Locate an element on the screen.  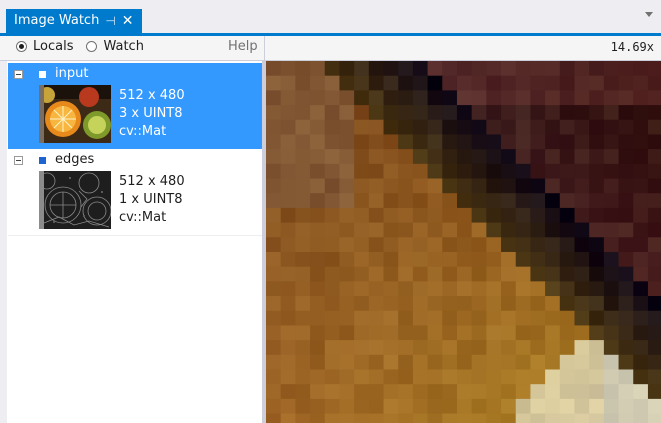
variable-item-edges: edges 512 x 480 1 x UINT8 cv::Mat is located at coordinates (135, 192).